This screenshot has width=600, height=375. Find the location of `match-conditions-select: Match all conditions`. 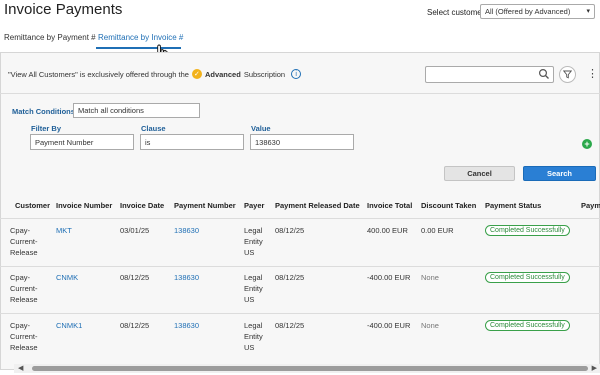

match-conditions-select: Match all conditions is located at coordinates (136, 110).